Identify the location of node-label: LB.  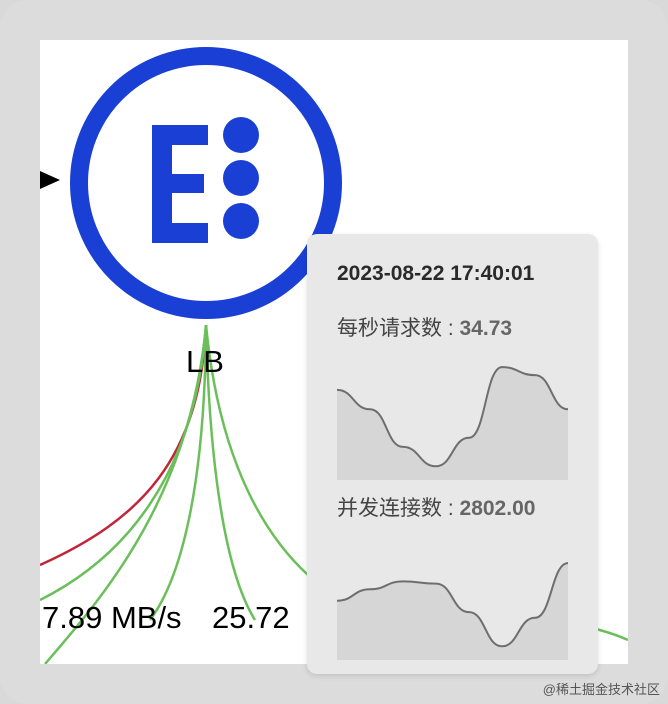
(205, 361).